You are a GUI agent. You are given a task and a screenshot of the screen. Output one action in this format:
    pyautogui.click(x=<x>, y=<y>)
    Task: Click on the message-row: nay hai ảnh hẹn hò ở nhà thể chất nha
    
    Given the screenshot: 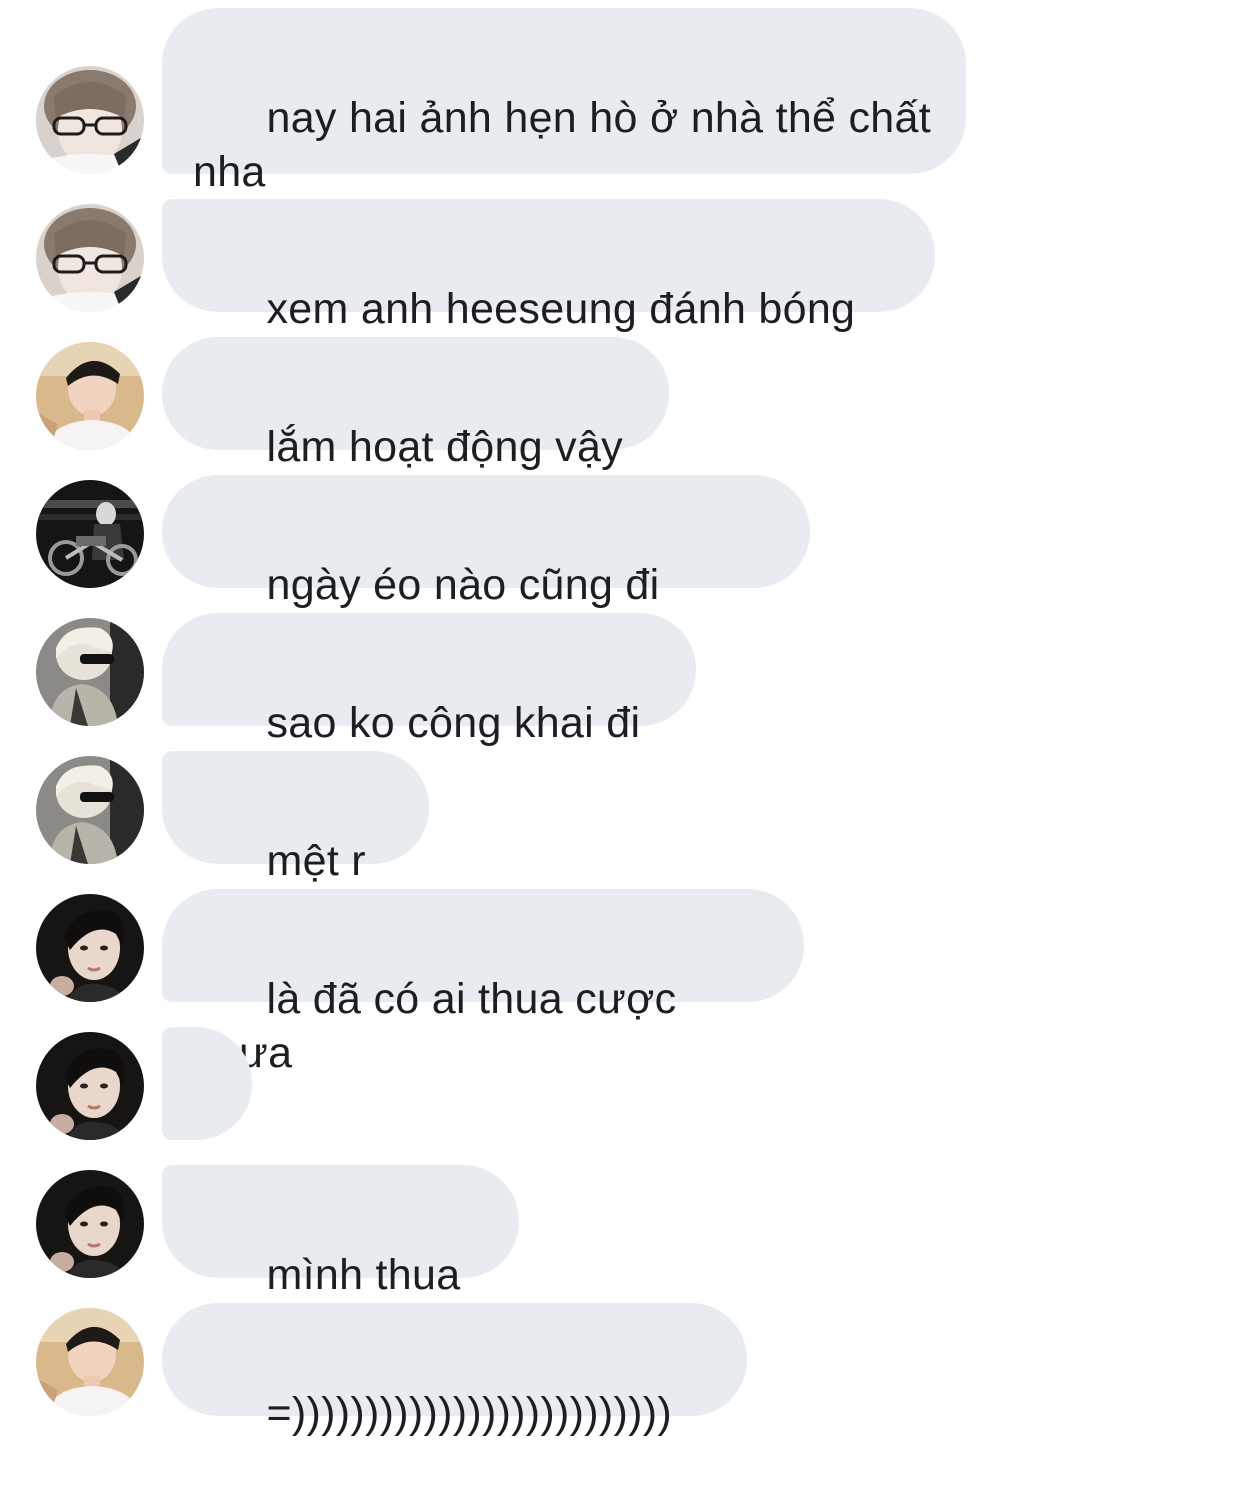 What is the action you would take?
    pyautogui.click(x=621, y=102)
    